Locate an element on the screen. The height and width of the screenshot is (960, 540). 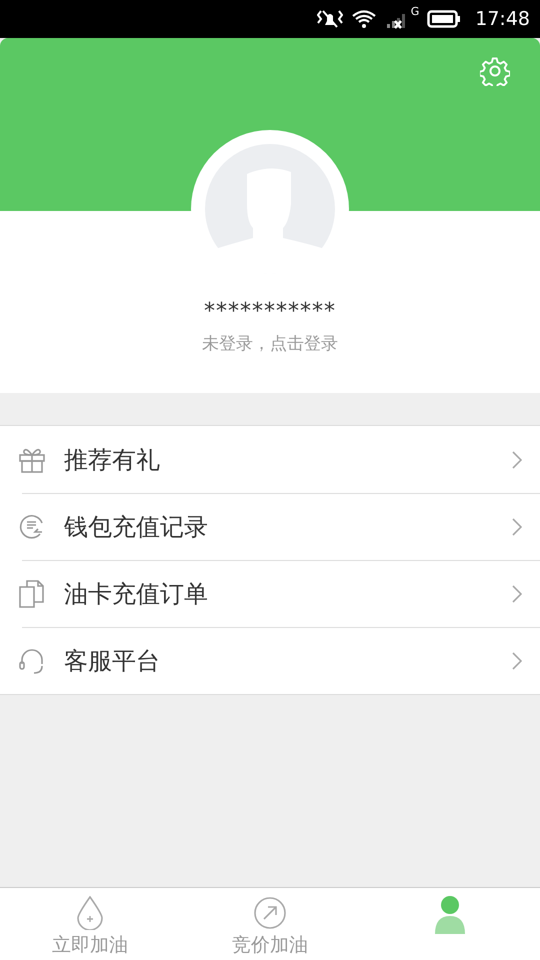
battery-icon is located at coordinates (444, 19).